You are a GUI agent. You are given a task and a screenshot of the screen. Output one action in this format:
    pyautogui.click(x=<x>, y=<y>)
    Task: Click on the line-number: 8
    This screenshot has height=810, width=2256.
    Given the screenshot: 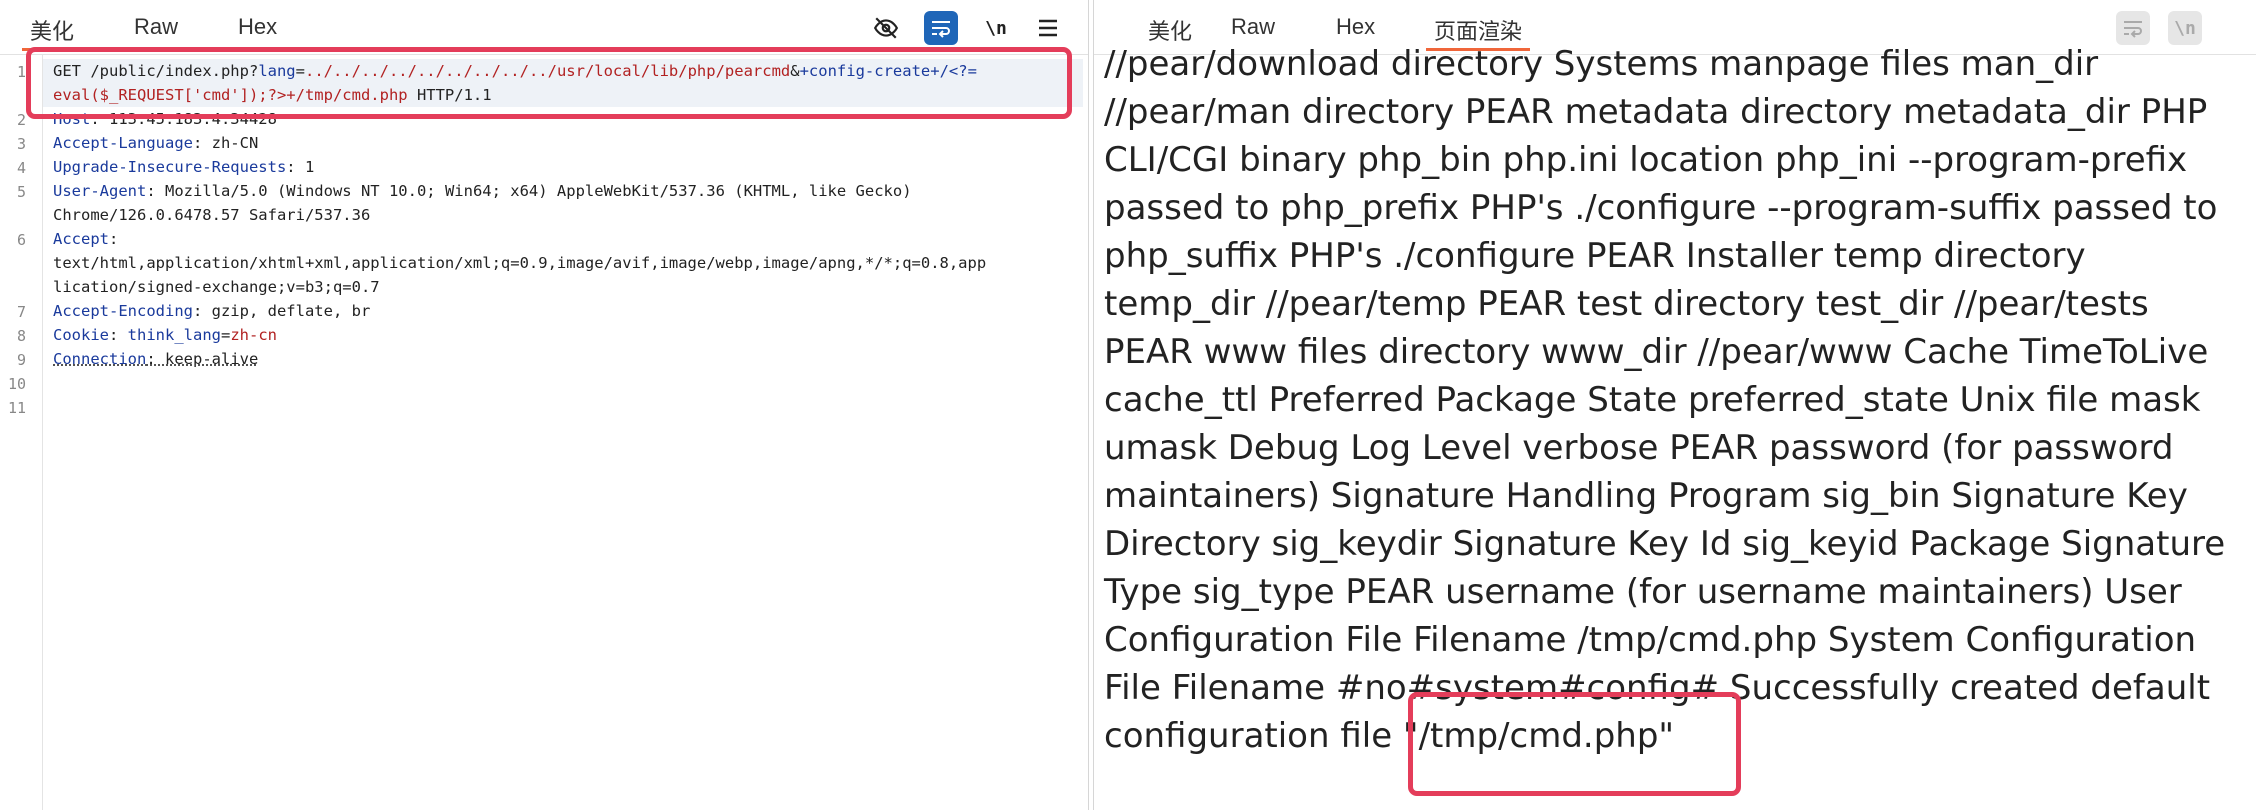 What is the action you would take?
    pyautogui.click(x=21, y=336)
    